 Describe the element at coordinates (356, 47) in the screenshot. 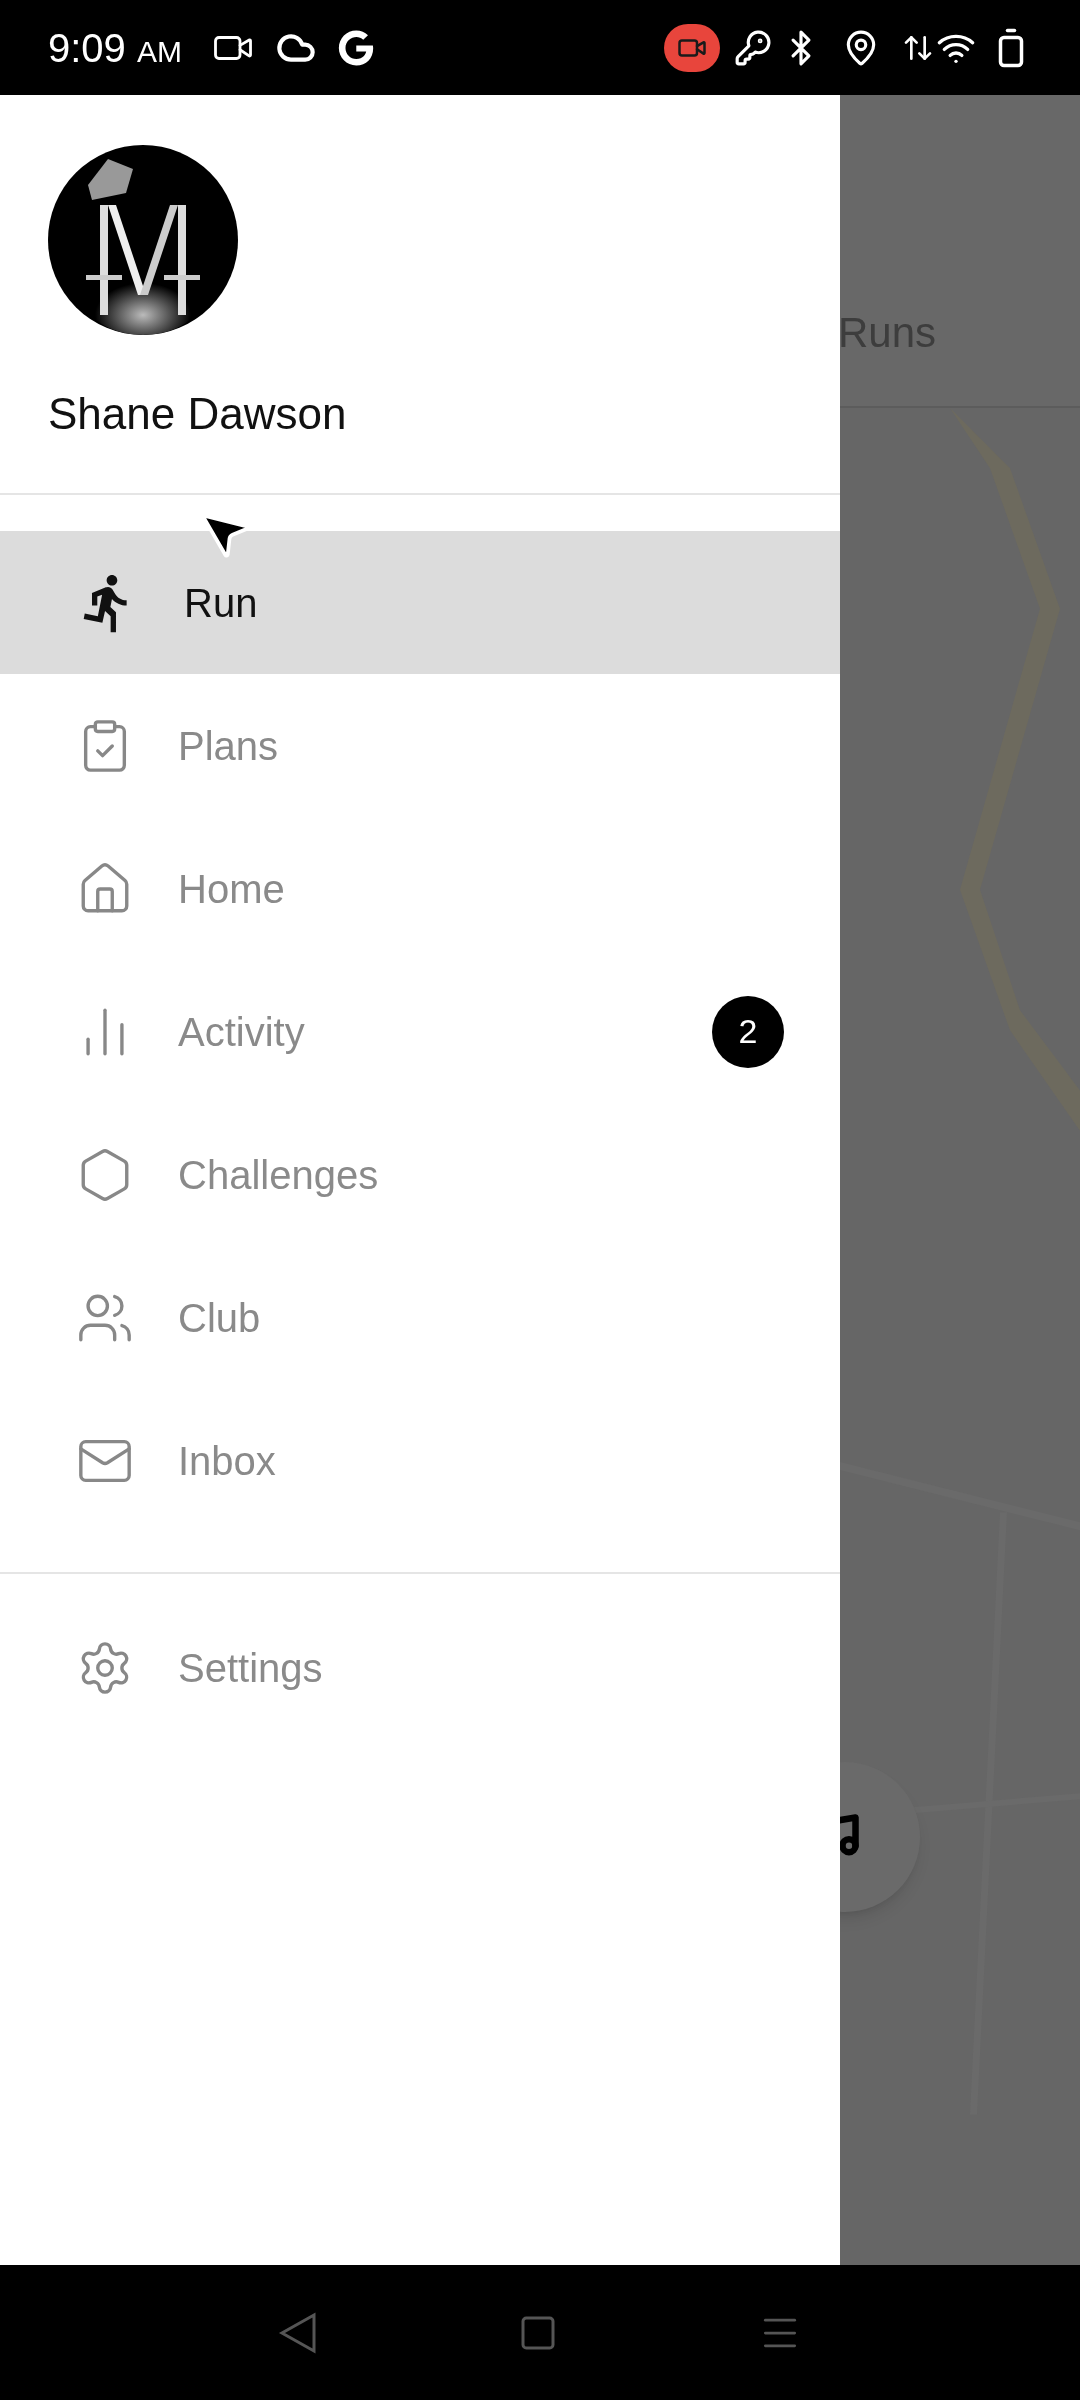

I see `google-g-icon` at that location.